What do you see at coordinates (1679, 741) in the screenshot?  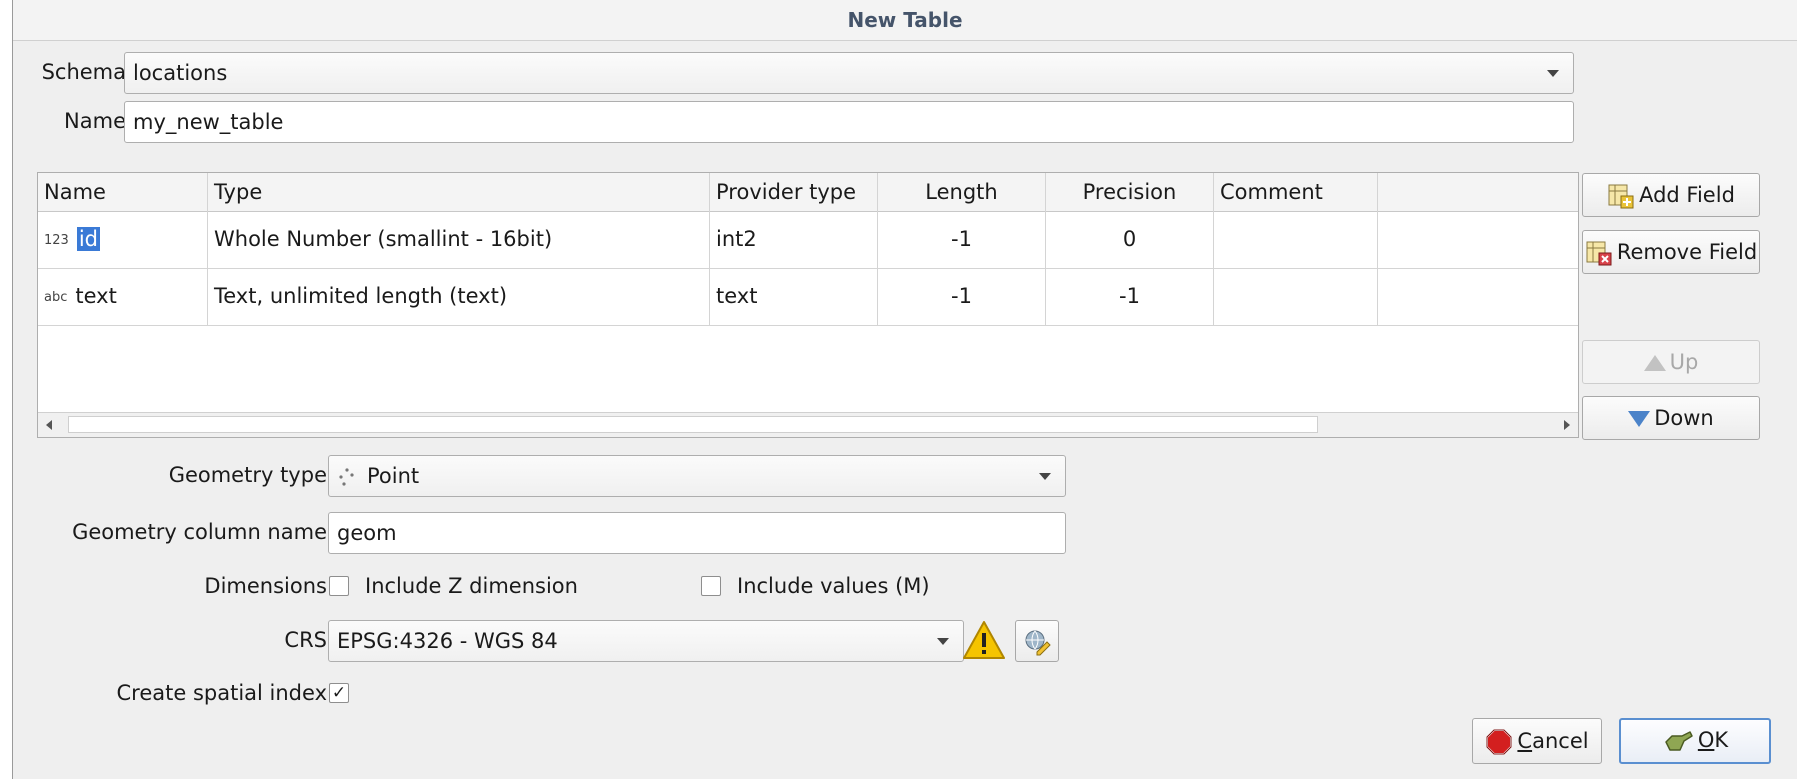 I see `ok-hand-icon` at bounding box center [1679, 741].